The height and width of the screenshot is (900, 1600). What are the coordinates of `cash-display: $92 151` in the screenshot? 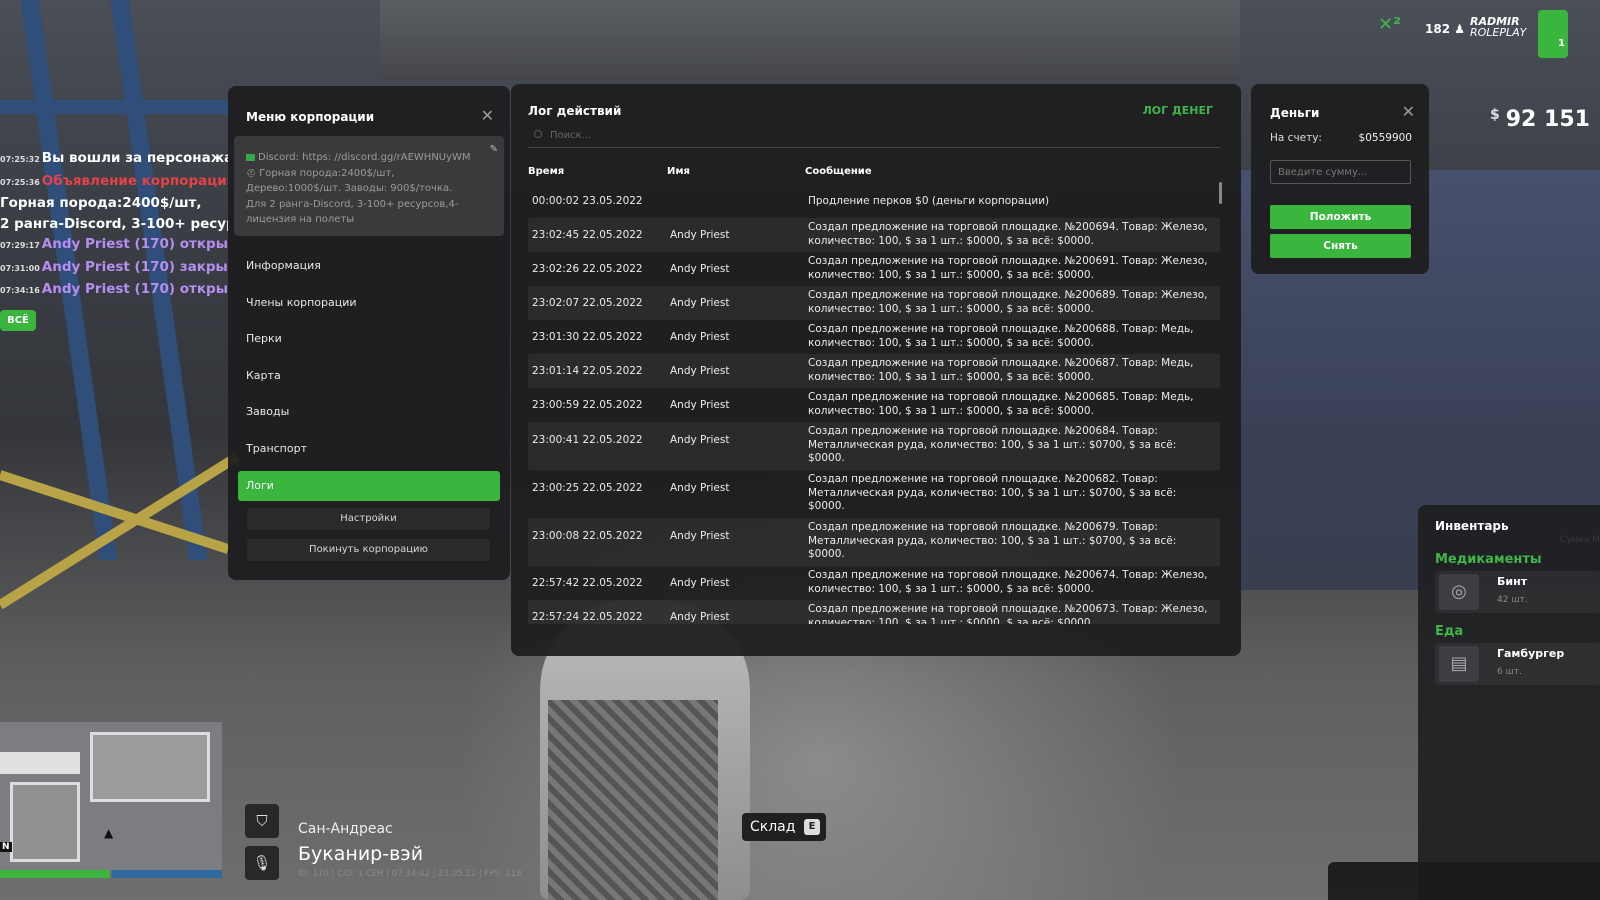 It's located at (1540, 119).